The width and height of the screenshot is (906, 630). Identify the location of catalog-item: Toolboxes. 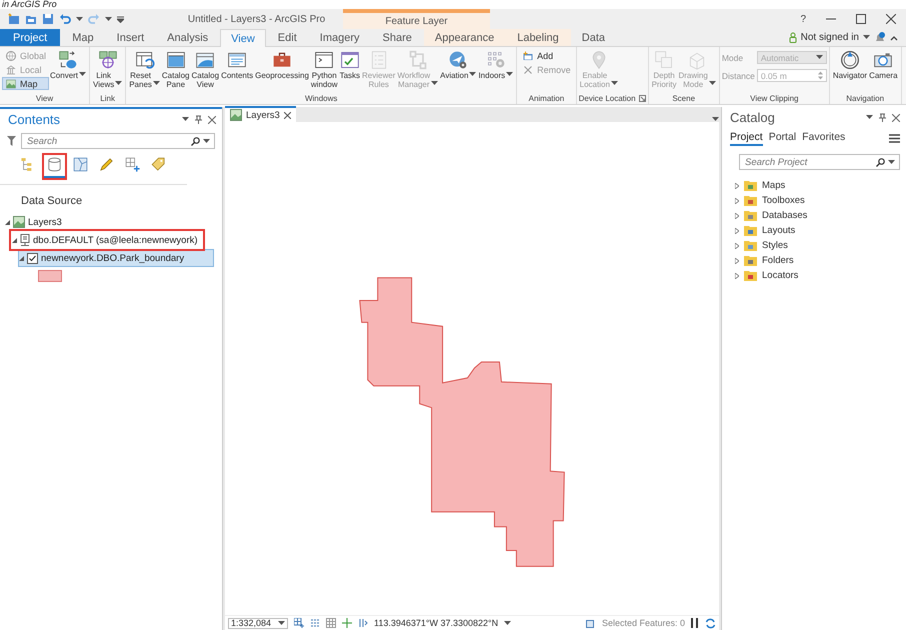
(814, 200).